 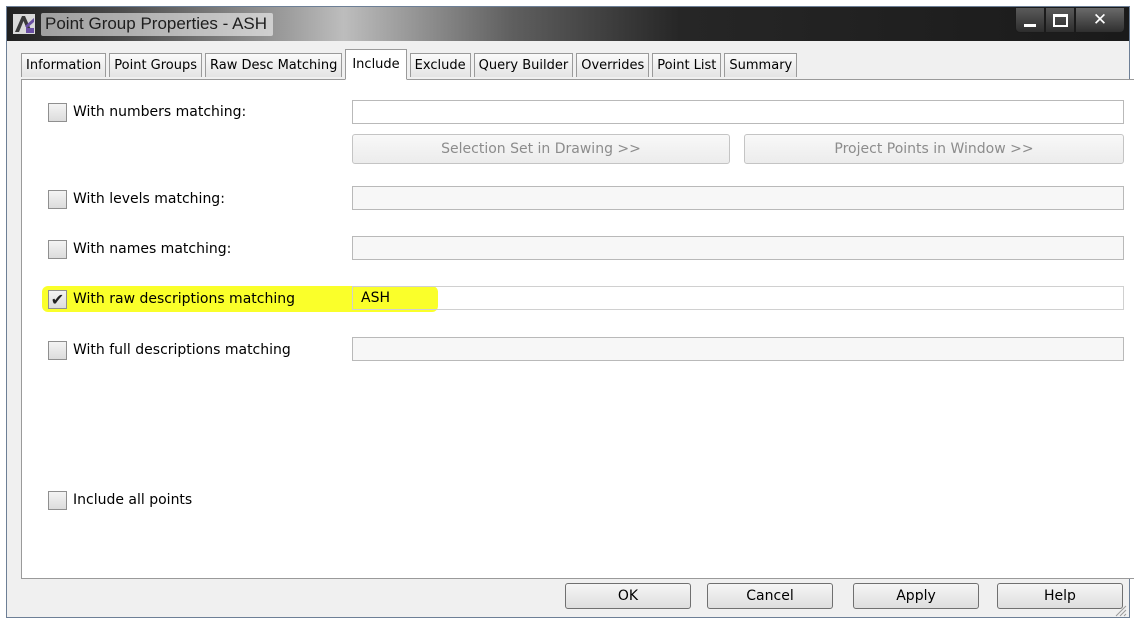 What do you see at coordinates (157, 24) in the screenshot?
I see `window-title: Point Group Properties - ASH` at bounding box center [157, 24].